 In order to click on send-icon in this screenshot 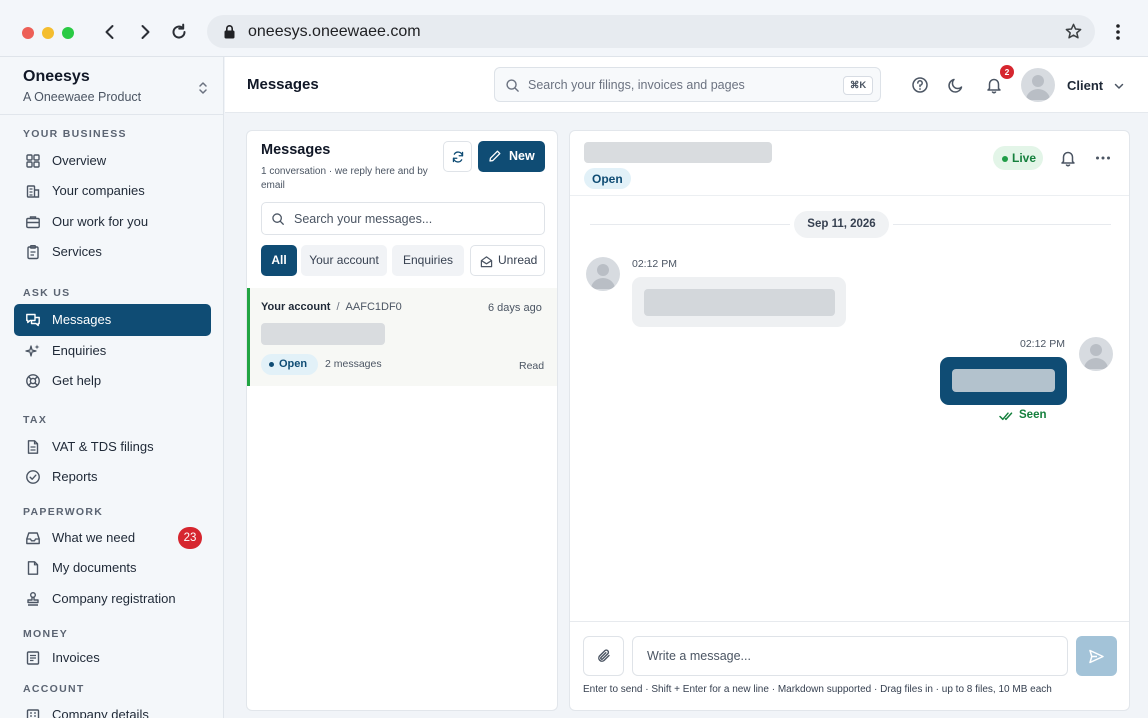, I will do `click(1096, 656)`.